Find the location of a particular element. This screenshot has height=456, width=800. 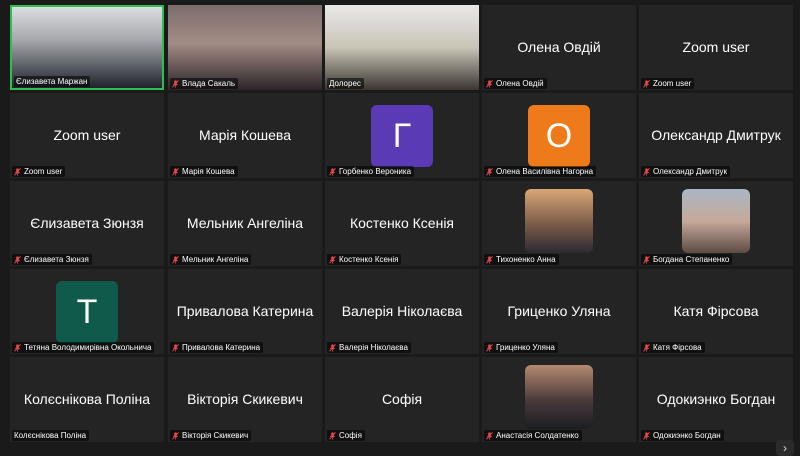

participant-tile: Одокиэнко Богдан Одокиэнко Богдан is located at coordinates (716, 399).